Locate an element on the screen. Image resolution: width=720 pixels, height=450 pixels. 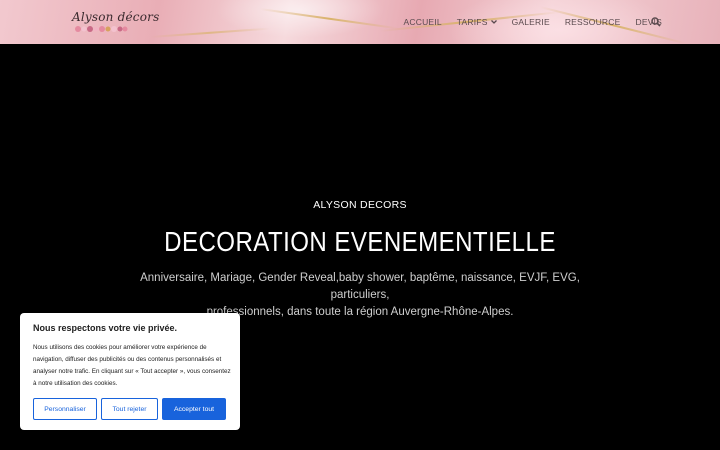
hero-title: DECORATION EVENEMENTIELLE is located at coordinates (360, 241).